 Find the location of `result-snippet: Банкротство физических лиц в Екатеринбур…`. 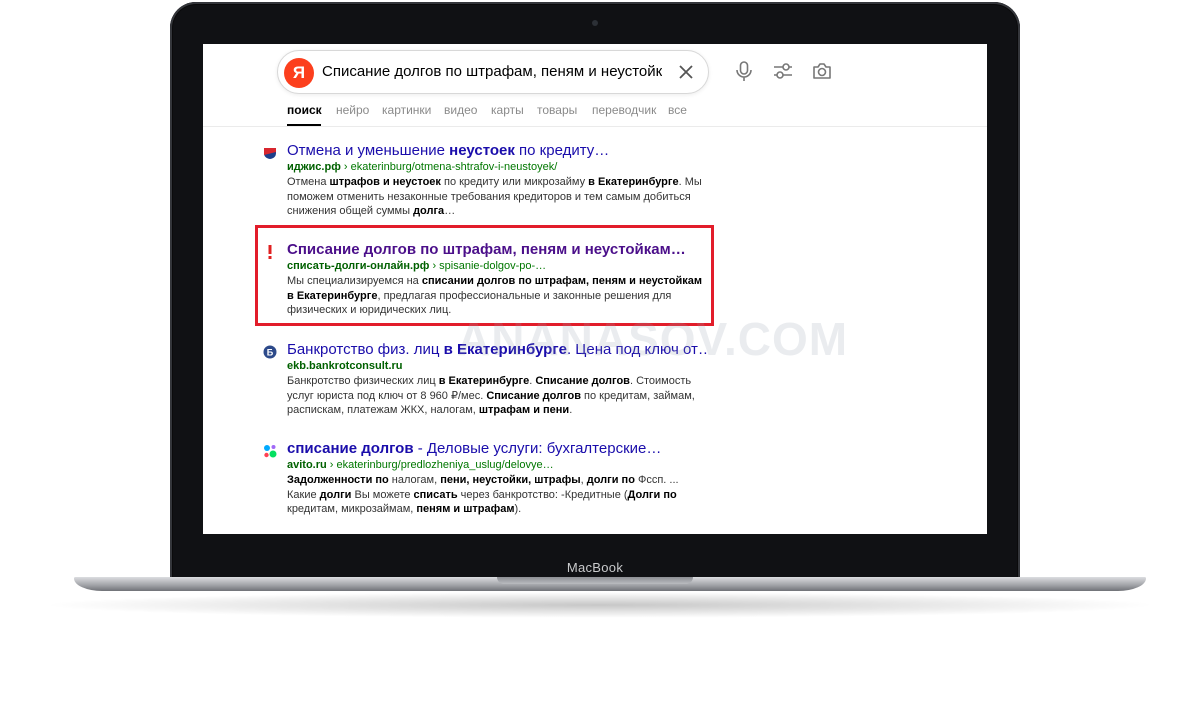

result-snippet: Банкротство физических лиц в Екатеринбур… is located at coordinates (491, 395).